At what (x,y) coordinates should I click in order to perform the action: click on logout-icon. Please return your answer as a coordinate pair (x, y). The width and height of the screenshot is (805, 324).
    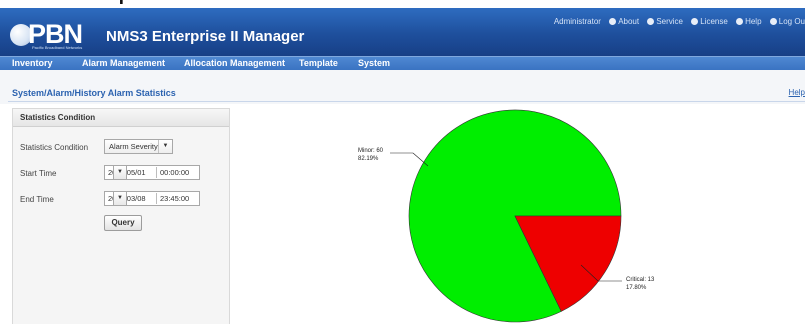
    Looking at the image, I should click on (773, 21).